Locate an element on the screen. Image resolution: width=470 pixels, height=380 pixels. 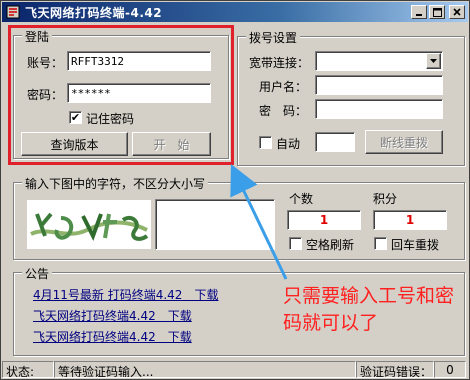
window-title: 飞天网络打码终端-4.42 is located at coordinates (94, 12).